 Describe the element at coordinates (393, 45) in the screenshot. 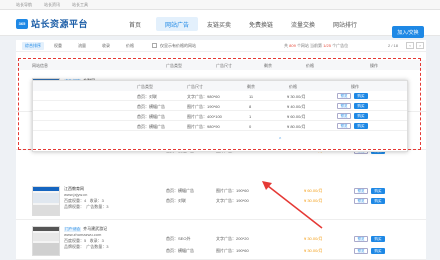

I see `page-indicator: 2 / 18` at that location.